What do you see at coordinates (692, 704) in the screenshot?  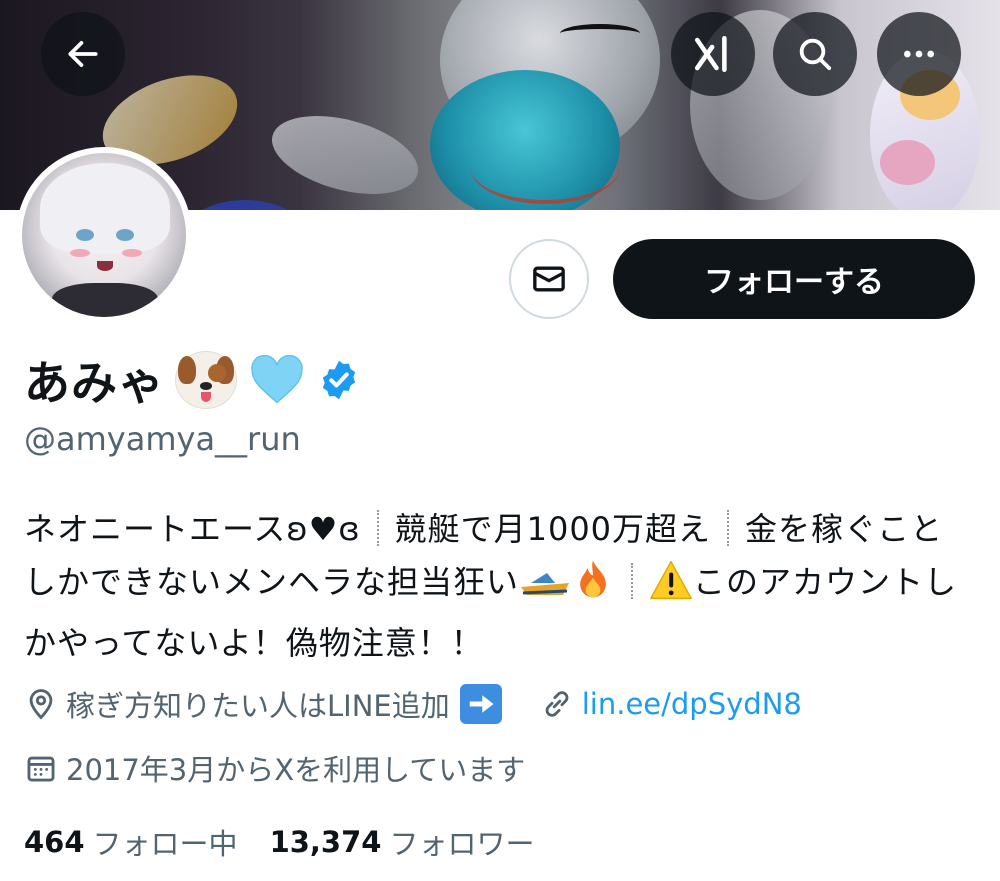 I see `website-link: lin.ee/dpSydN8` at bounding box center [692, 704].